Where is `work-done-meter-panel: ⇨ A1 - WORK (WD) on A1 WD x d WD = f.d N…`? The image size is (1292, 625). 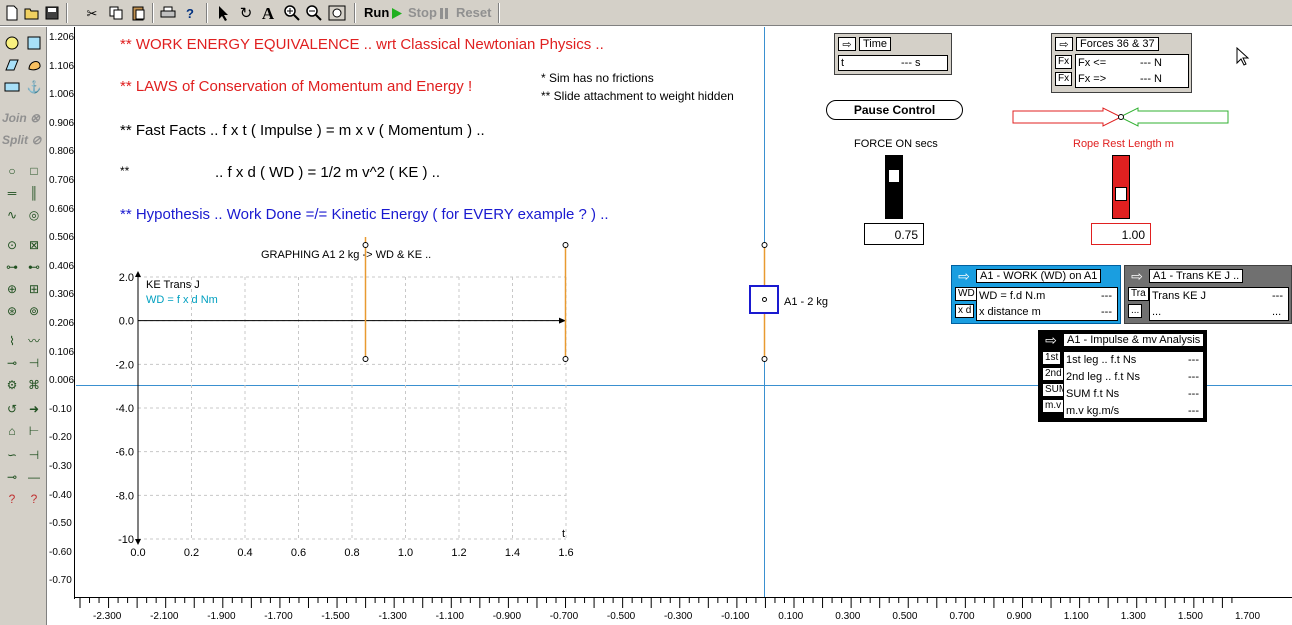 work-done-meter-panel: ⇨ A1 - WORK (WD) on A1 WD x d WD = f.d N… is located at coordinates (1036, 294).